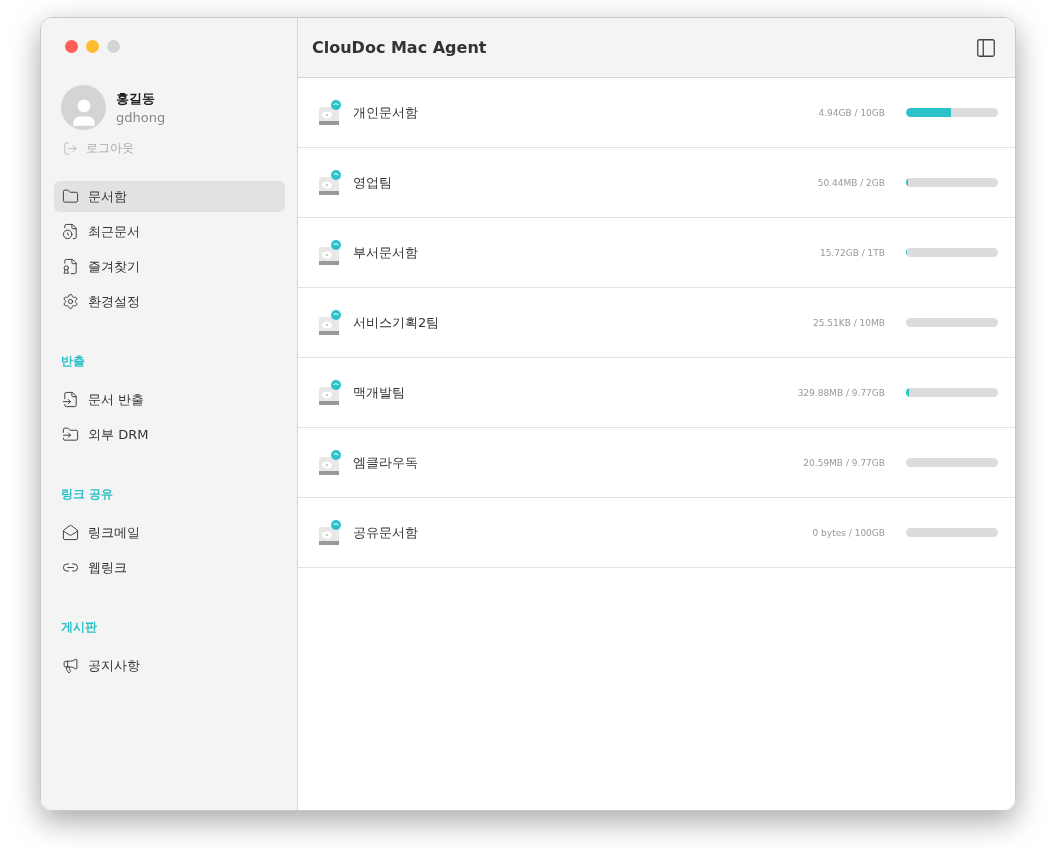 The height and width of the screenshot is (850, 1062). What do you see at coordinates (70, 196) in the screenshot?
I see `folder-icon` at bounding box center [70, 196].